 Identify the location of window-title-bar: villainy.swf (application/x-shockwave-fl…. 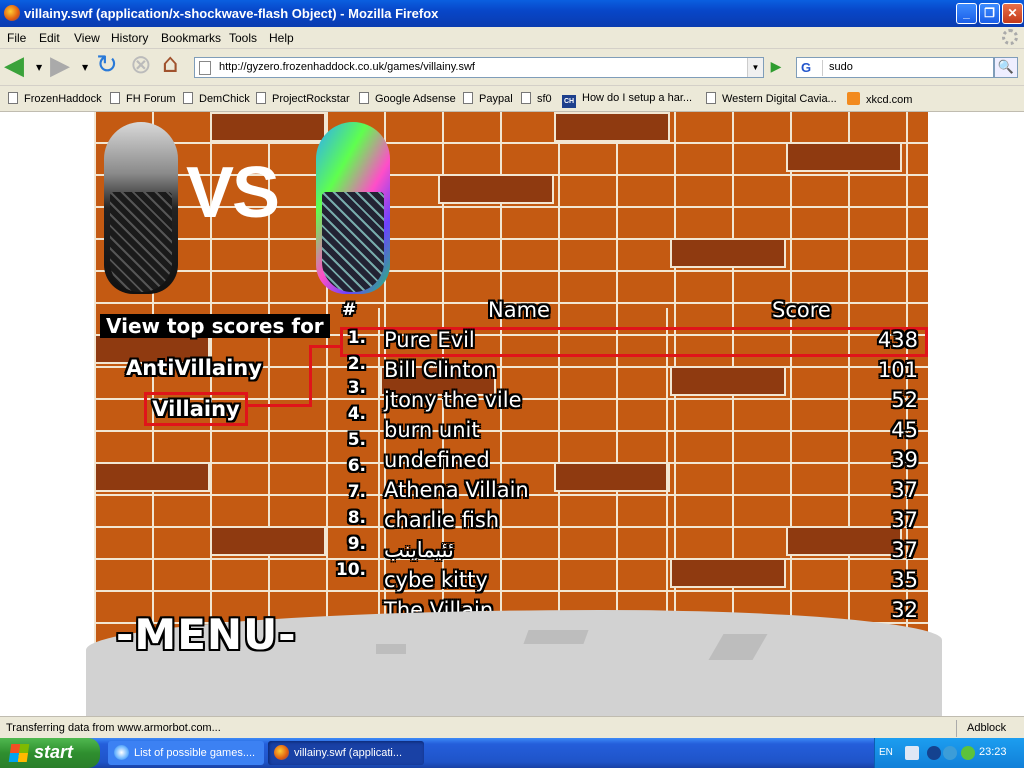
(512, 13).